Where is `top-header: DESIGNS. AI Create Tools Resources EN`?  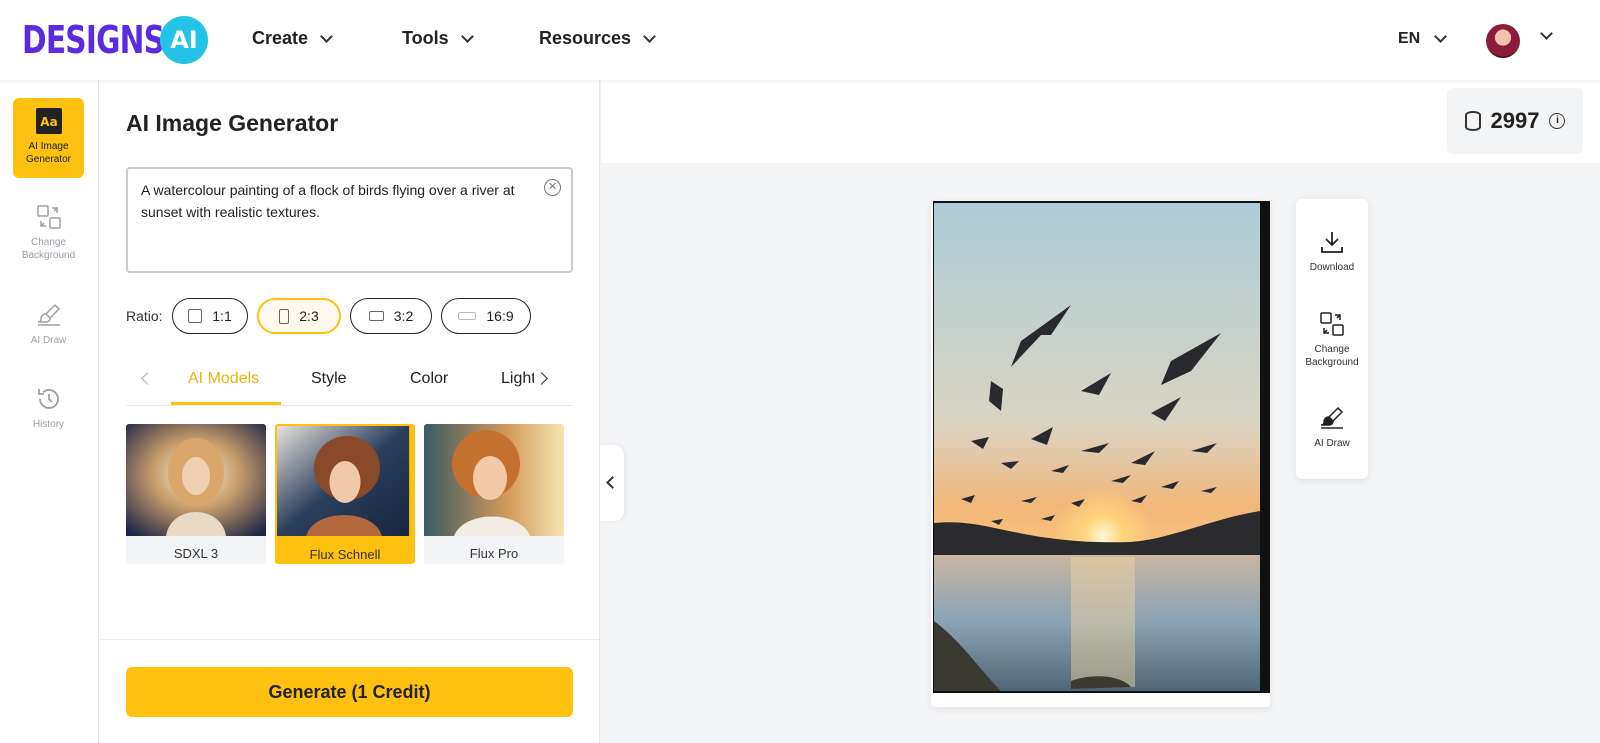
top-header: DESIGNS. AI Create Tools Resources EN is located at coordinates (800, 40).